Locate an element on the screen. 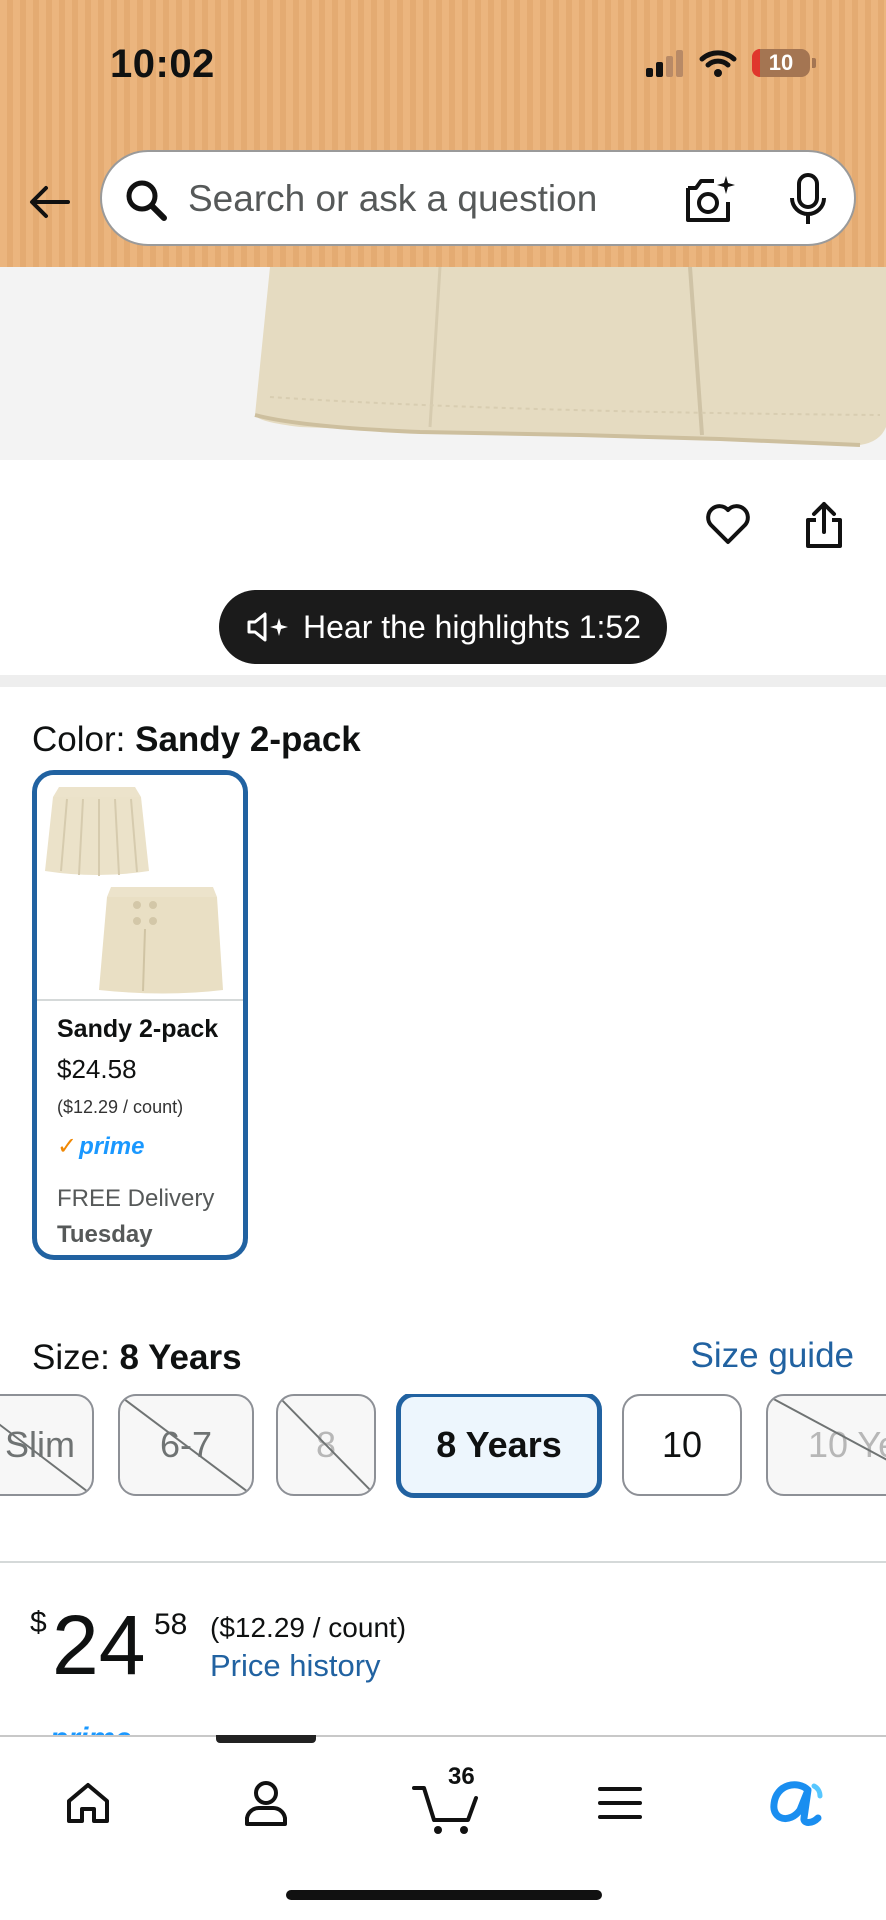  rufus-assistant-icon is located at coordinates (796, 1803).